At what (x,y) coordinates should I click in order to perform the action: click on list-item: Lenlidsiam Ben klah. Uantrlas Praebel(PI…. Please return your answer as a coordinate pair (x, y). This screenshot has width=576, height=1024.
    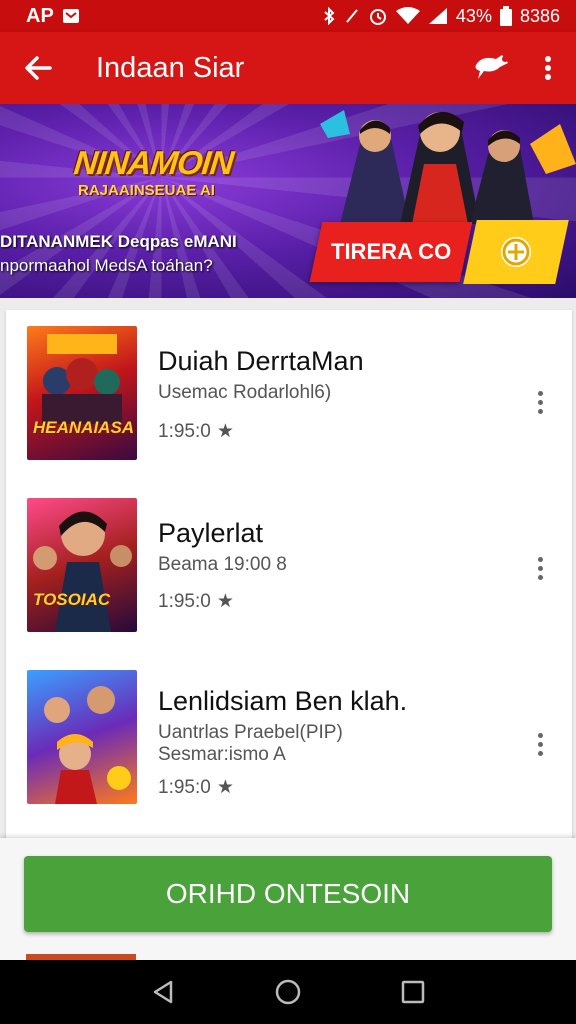
    Looking at the image, I should click on (289, 737).